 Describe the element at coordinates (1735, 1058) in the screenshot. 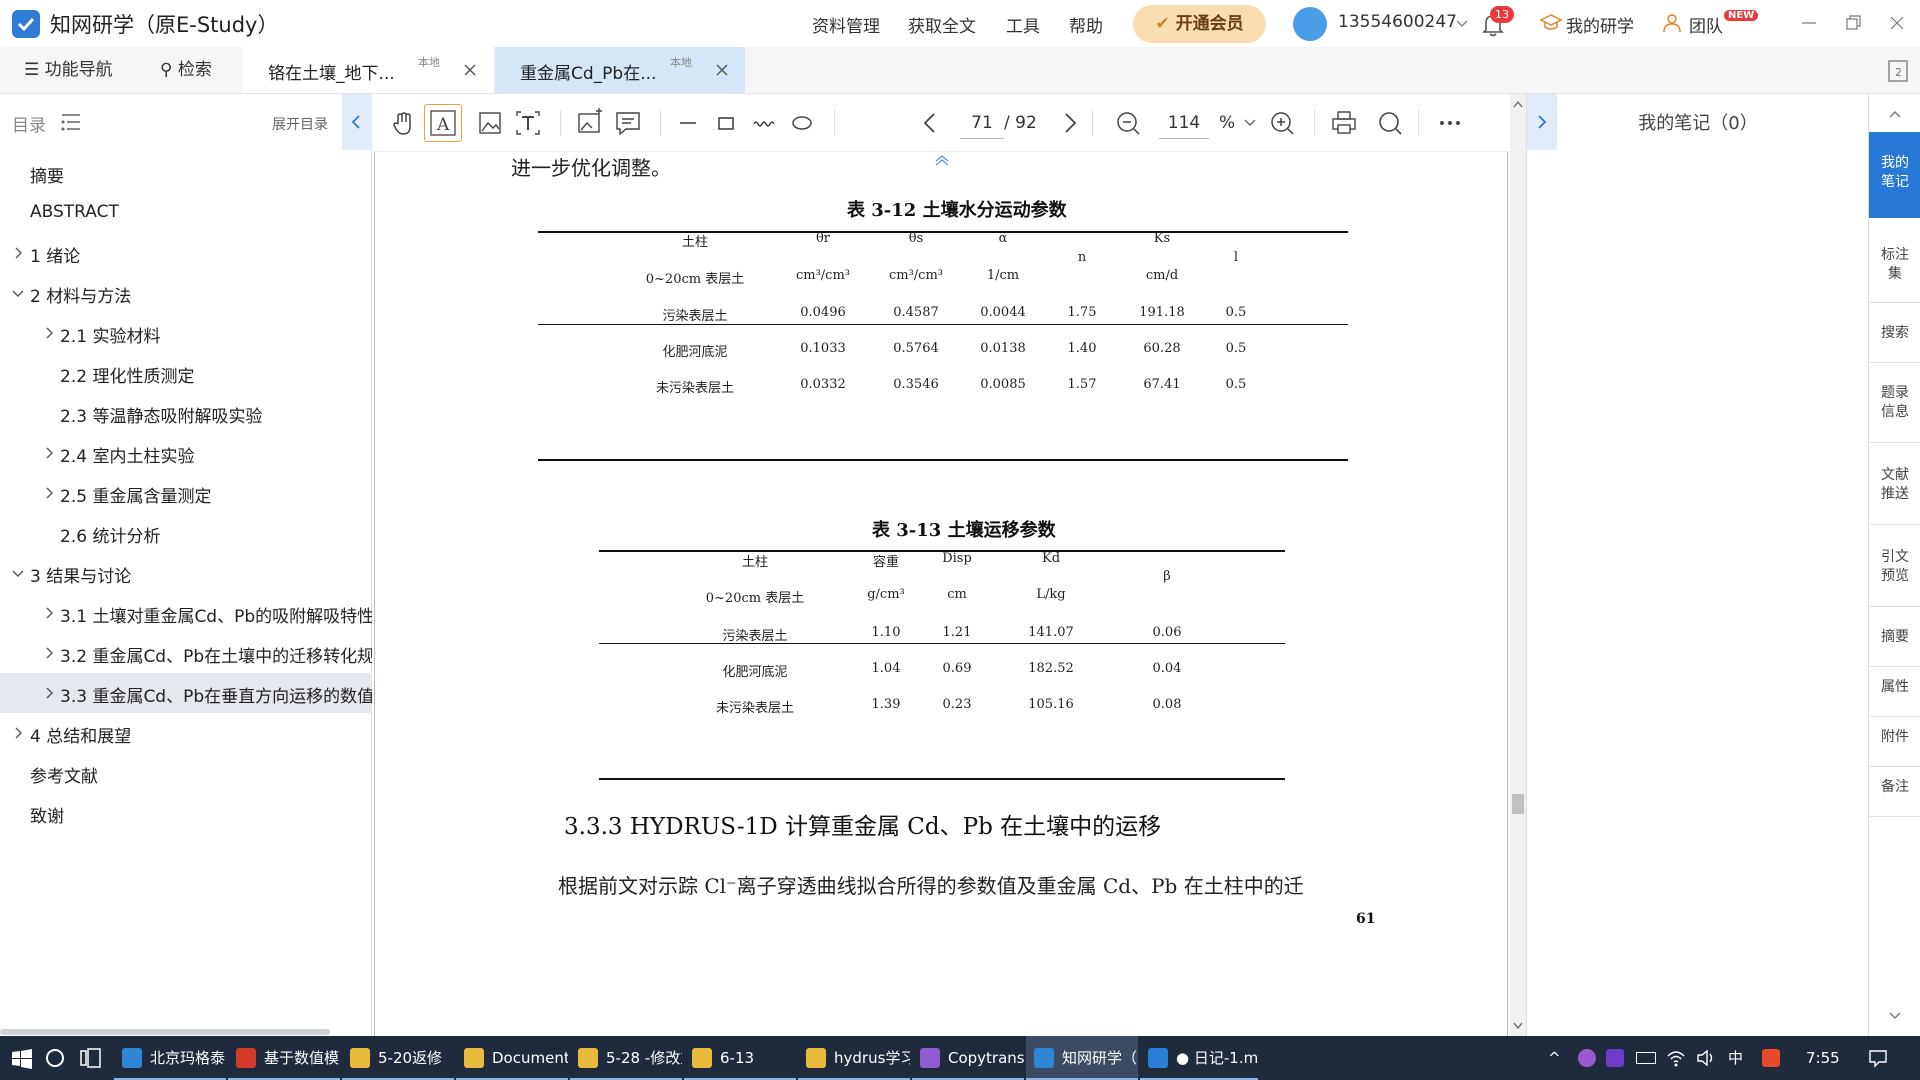

I see `ime-indicator: 中` at that location.